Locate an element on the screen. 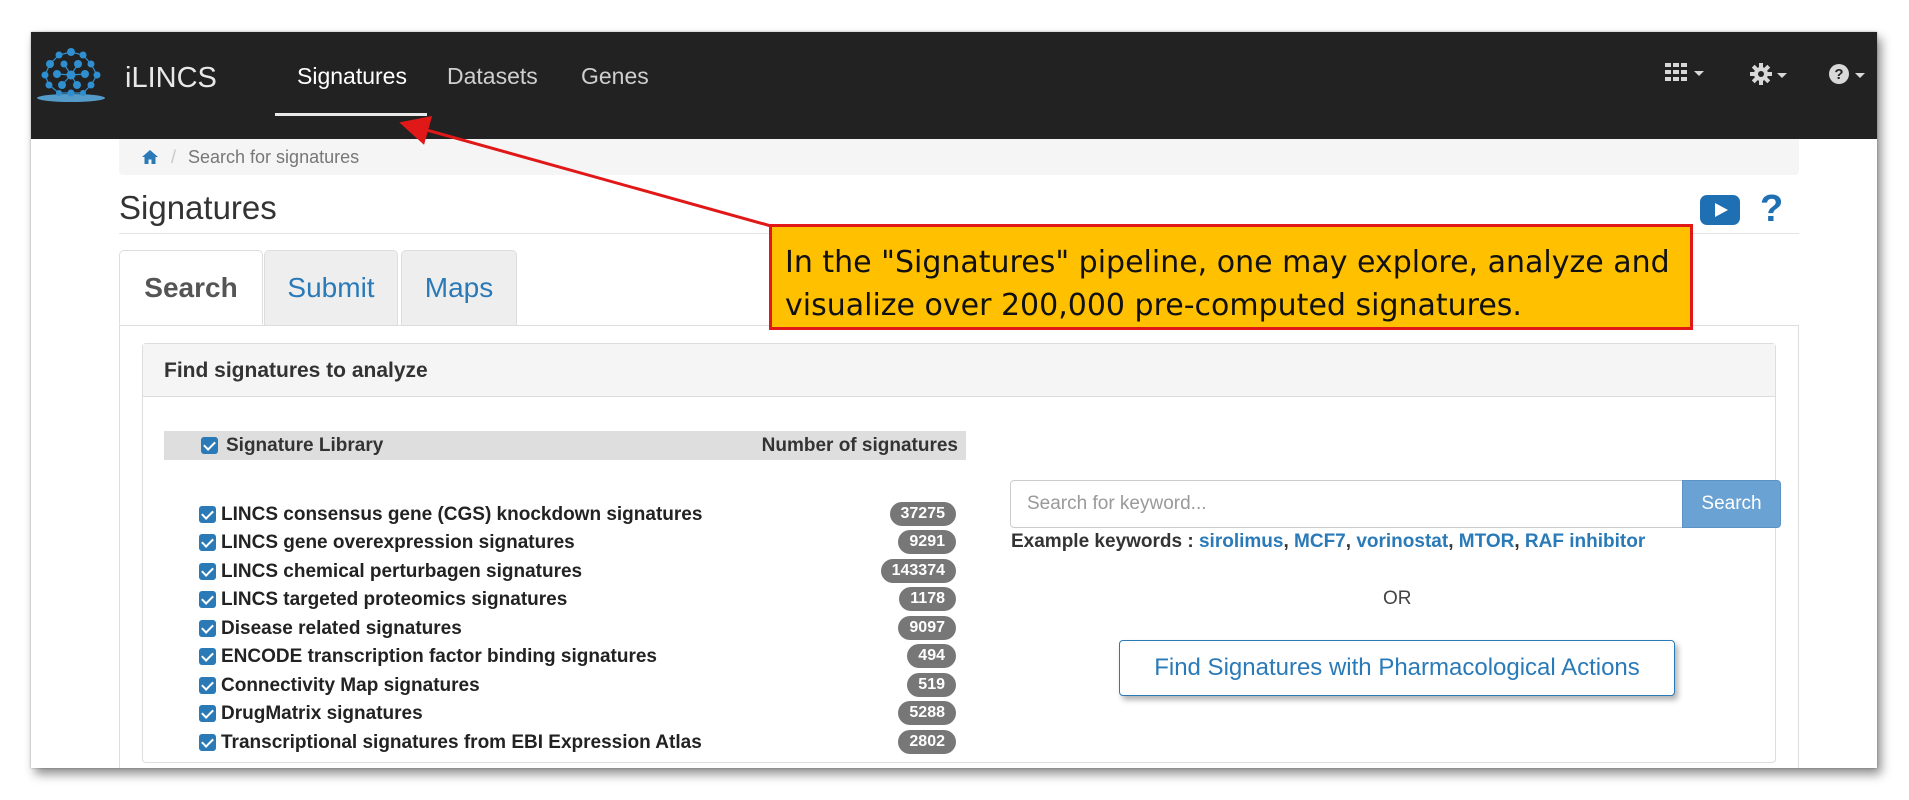 The height and width of the screenshot is (800, 1909). gear-icon is located at coordinates (1761, 74).